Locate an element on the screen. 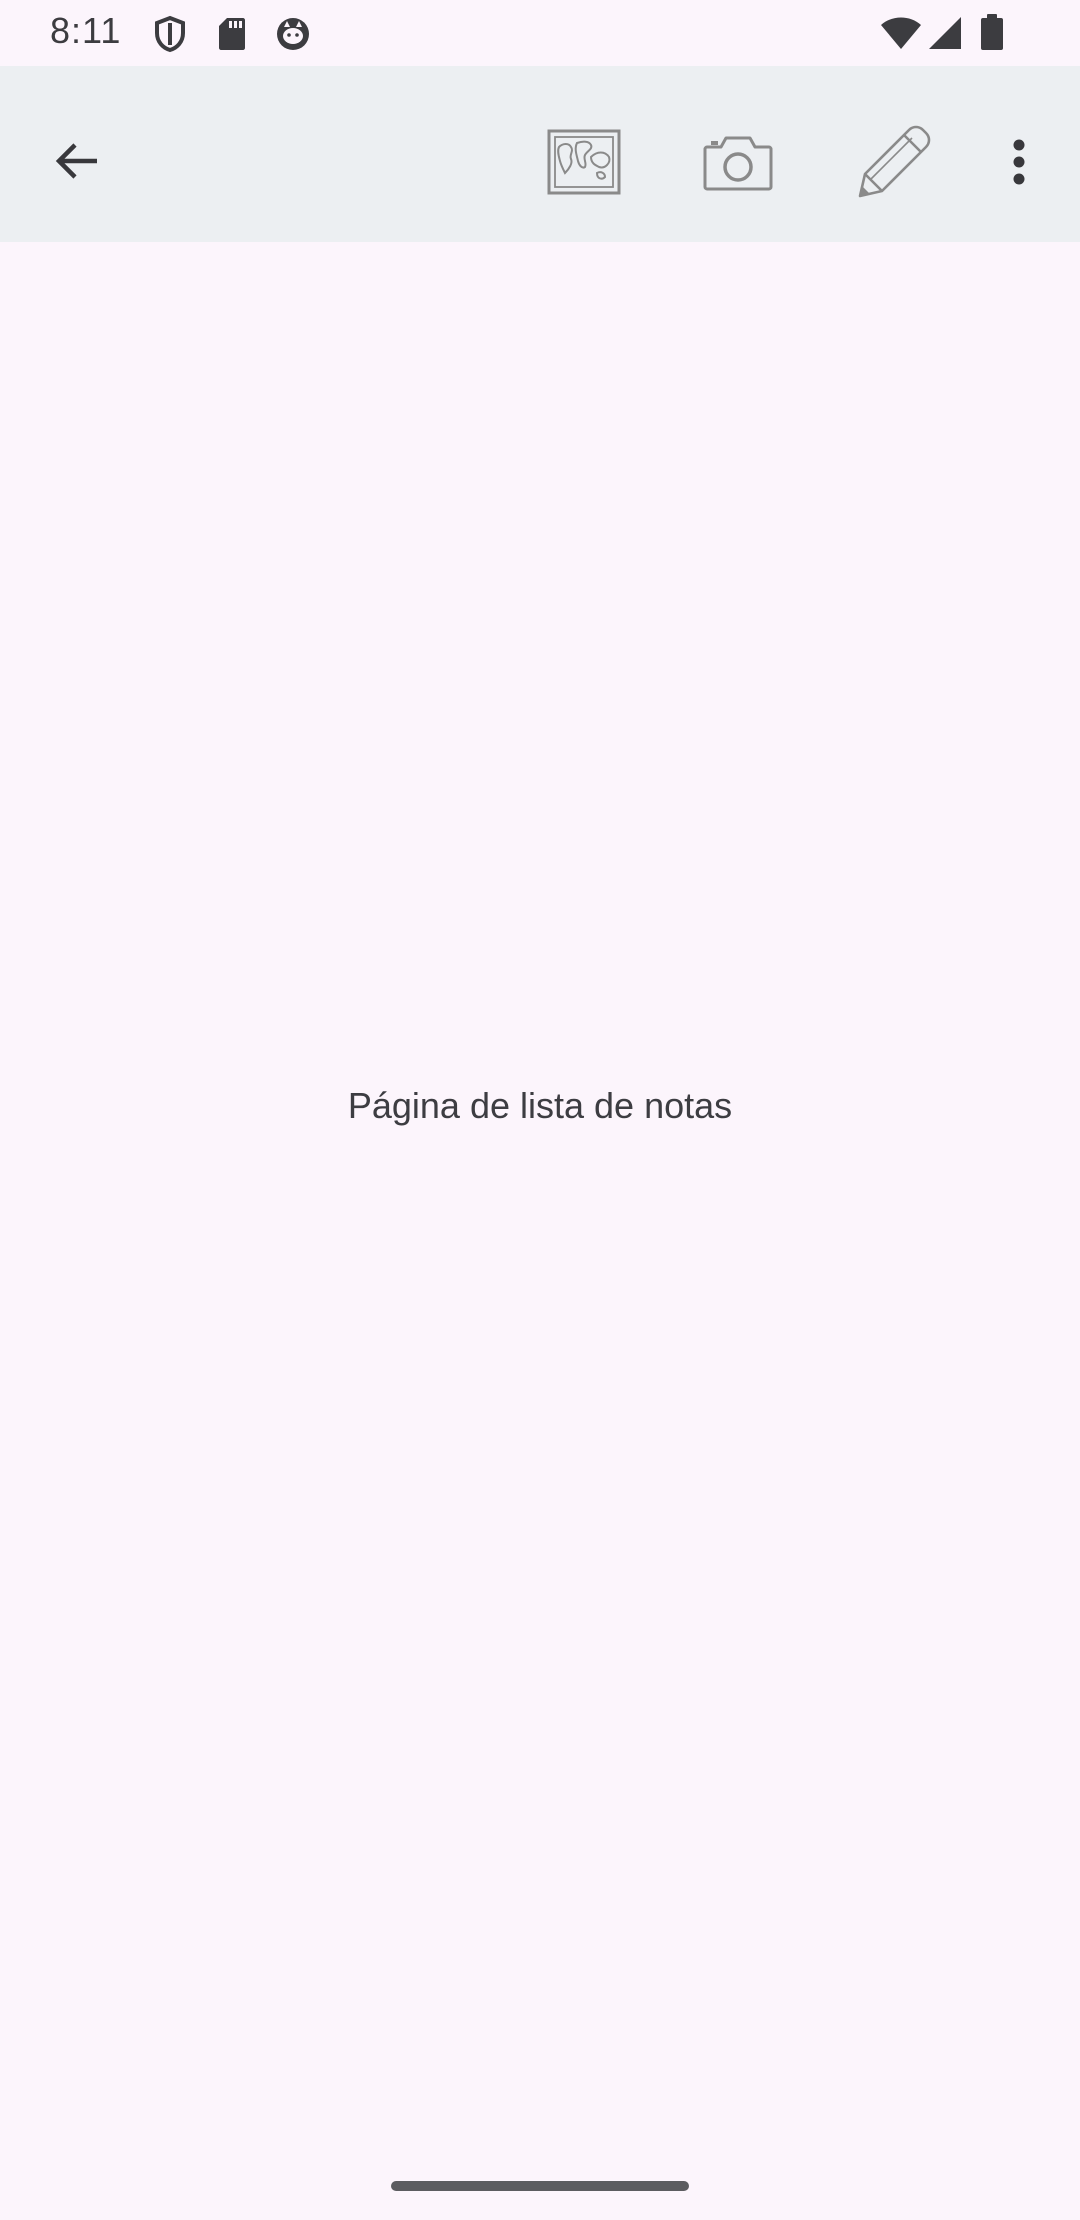 Image resolution: width=1080 pixels, height=2220 pixels. more-vert-icon is located at coordinates (1019, 162).